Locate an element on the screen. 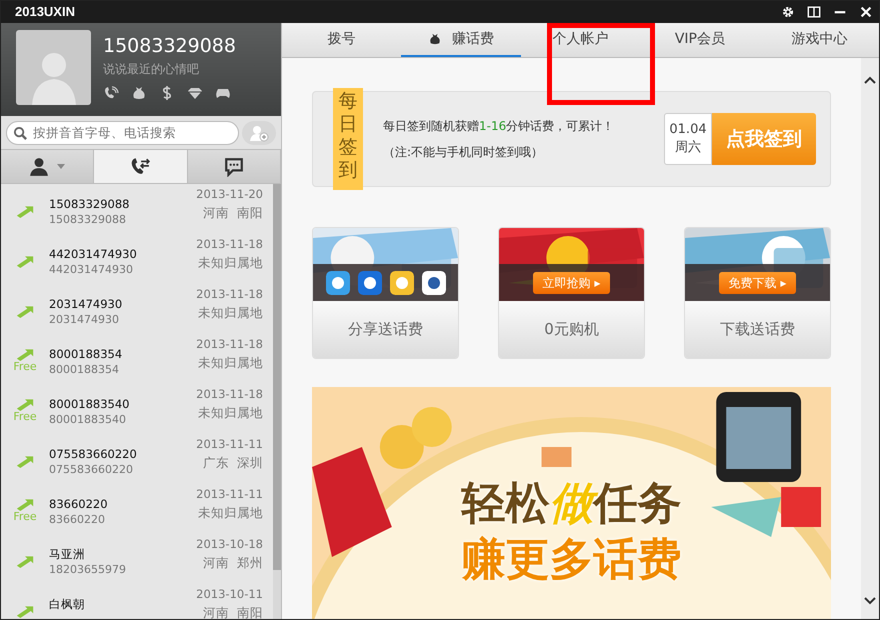 The width and height of the screenshot is (880, 620). call-transfer-icon is located at coordinates (140, 166).